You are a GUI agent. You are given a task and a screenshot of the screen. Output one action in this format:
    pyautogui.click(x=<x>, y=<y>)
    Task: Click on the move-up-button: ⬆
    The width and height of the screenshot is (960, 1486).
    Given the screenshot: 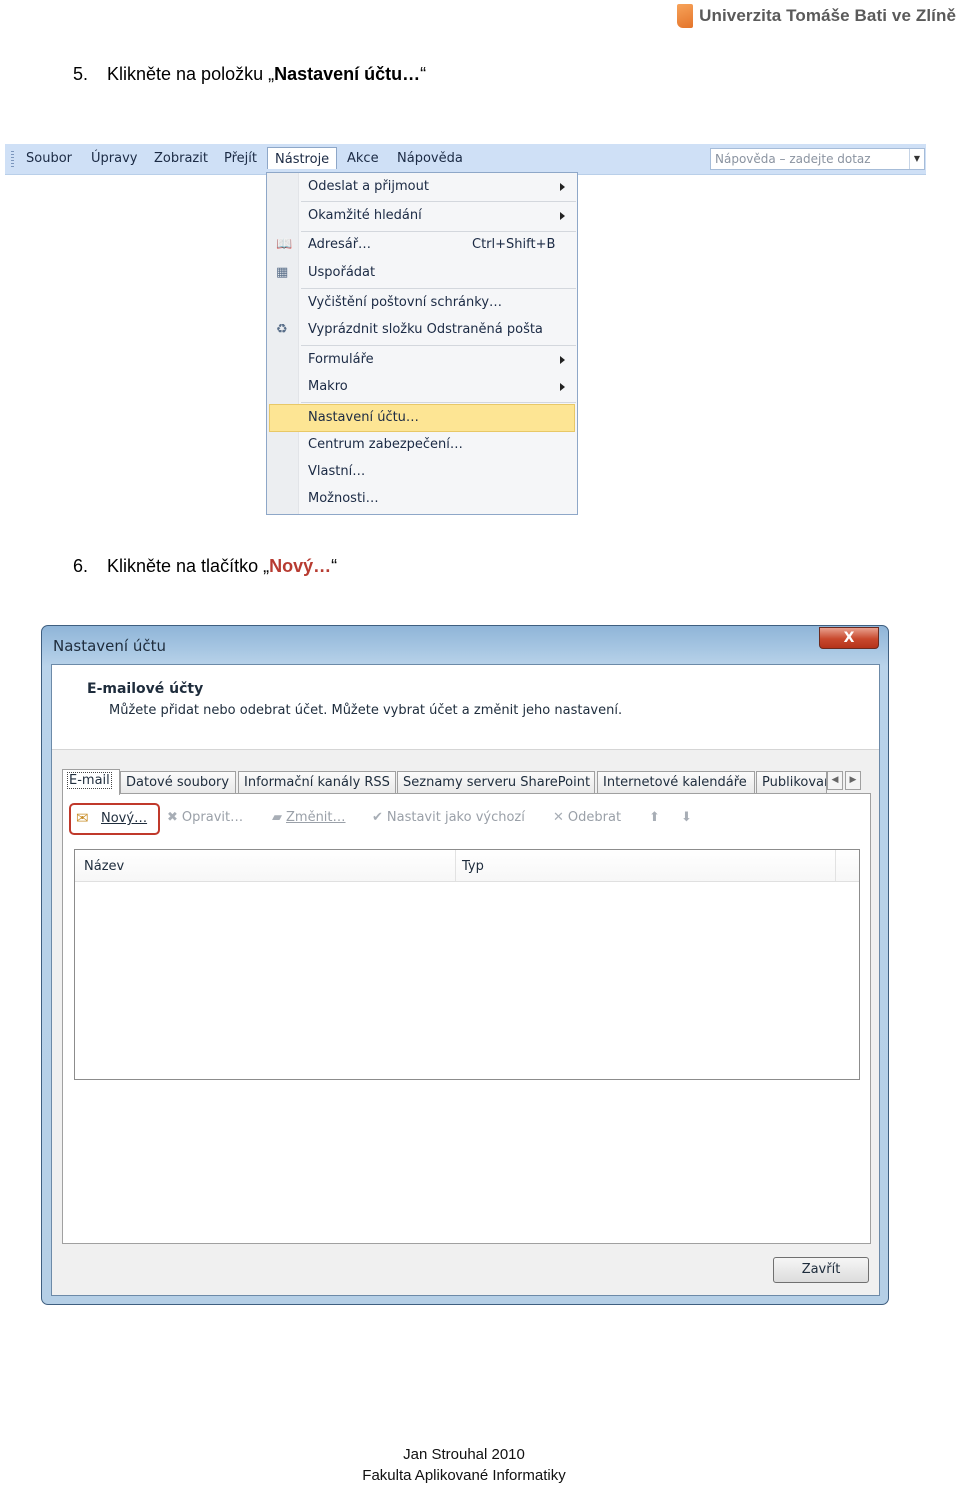 What is the action you would take?
    pyautogui.click(x=656, y=817)
    